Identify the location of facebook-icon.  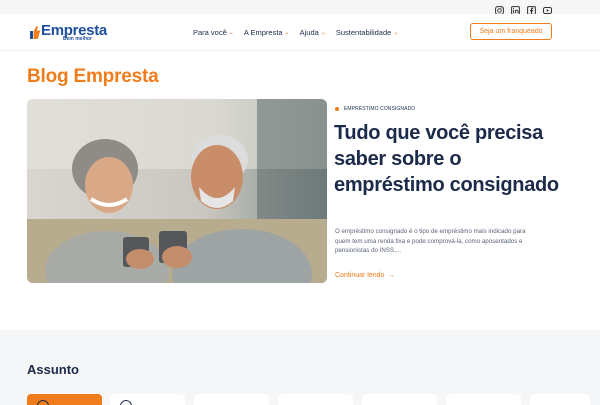
(531, 8).